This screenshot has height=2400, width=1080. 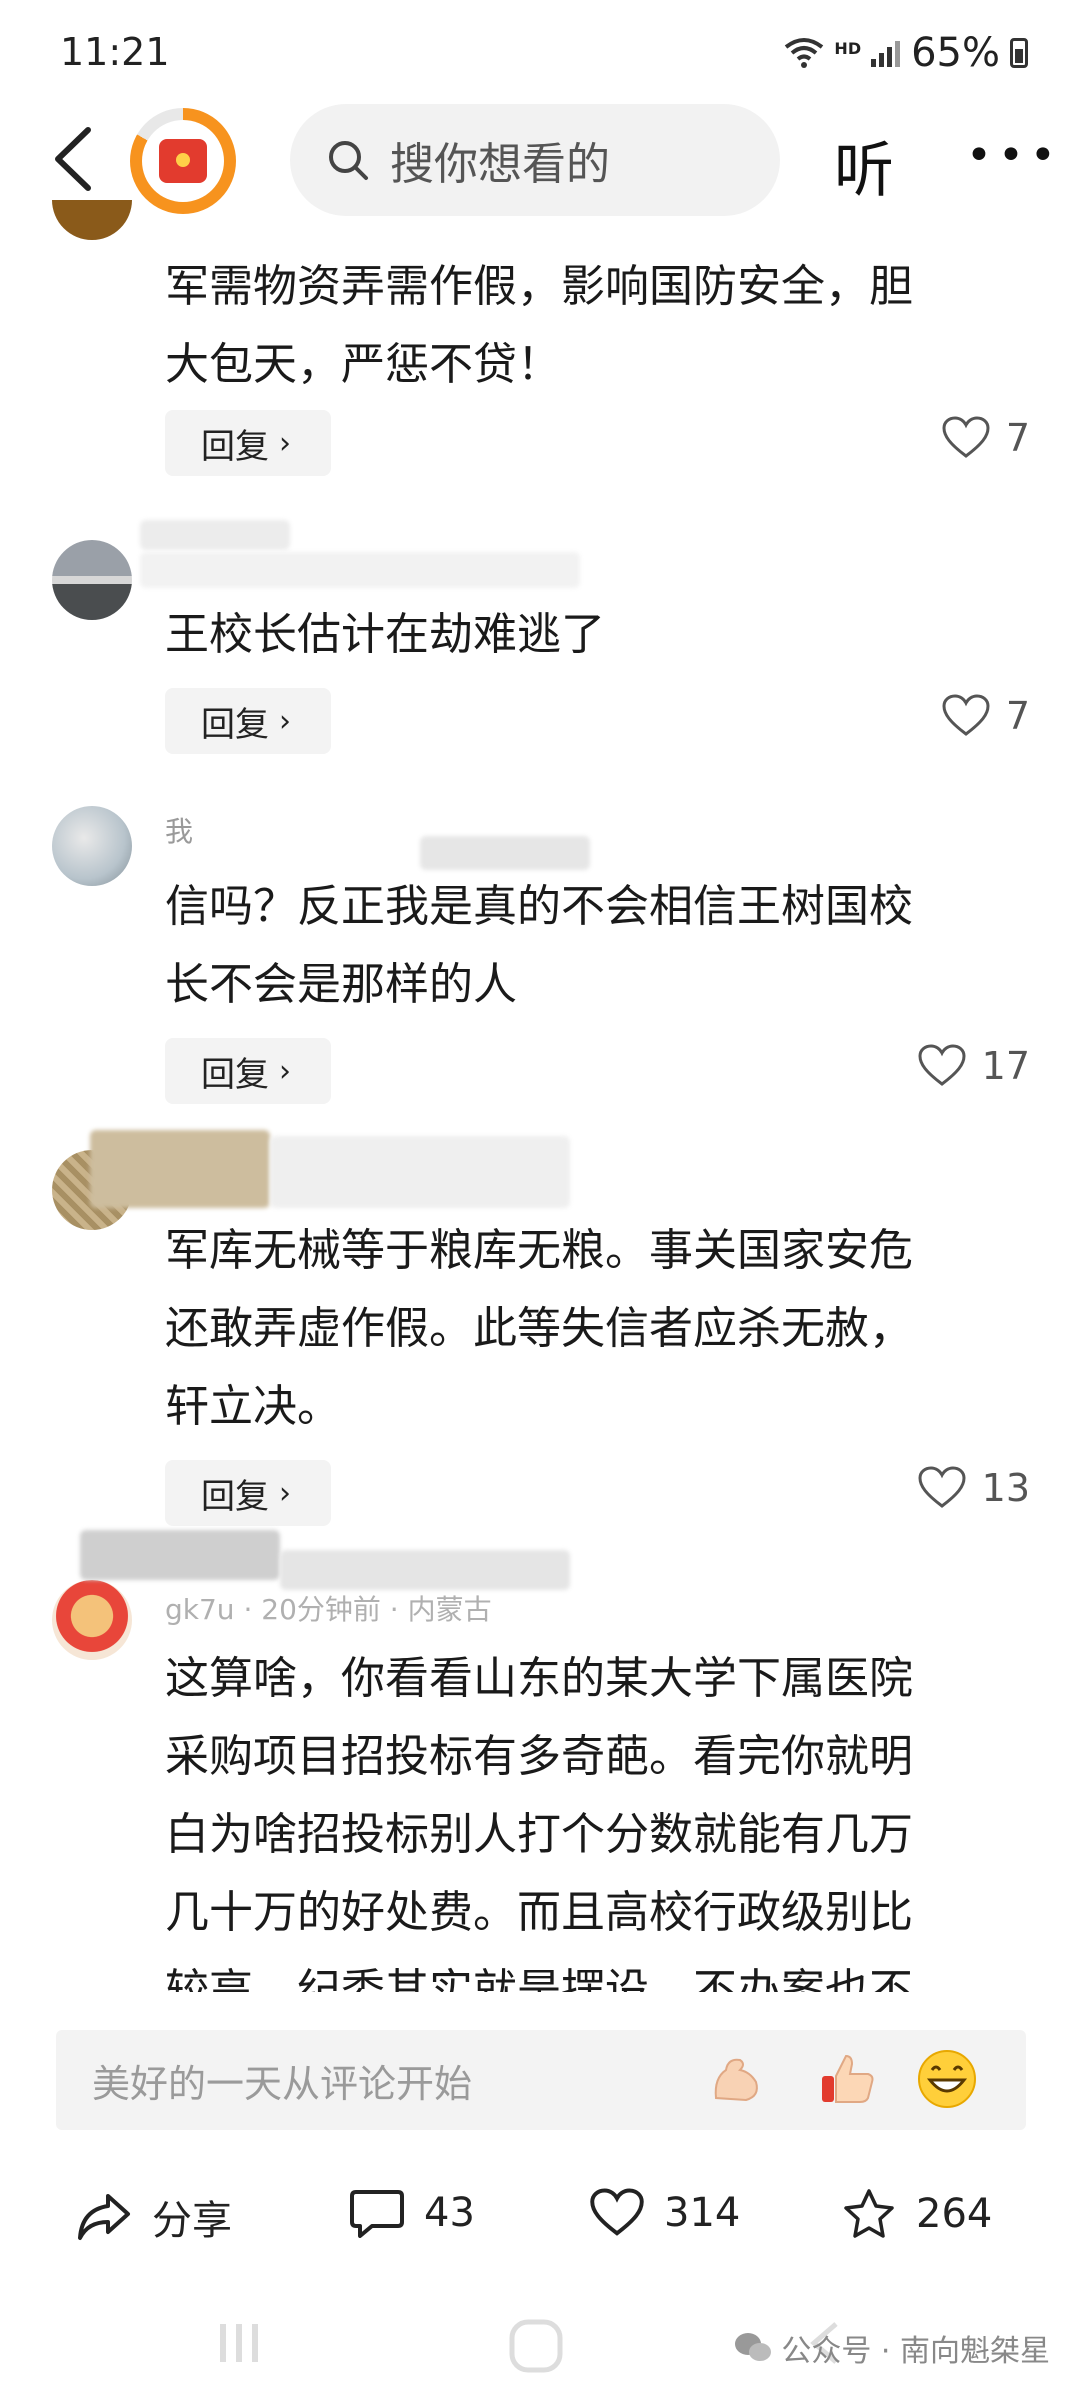 What do you see at coordinates (886, 54) in the screenshot?
I see `signal-icon` at bounding box center [886, 54].